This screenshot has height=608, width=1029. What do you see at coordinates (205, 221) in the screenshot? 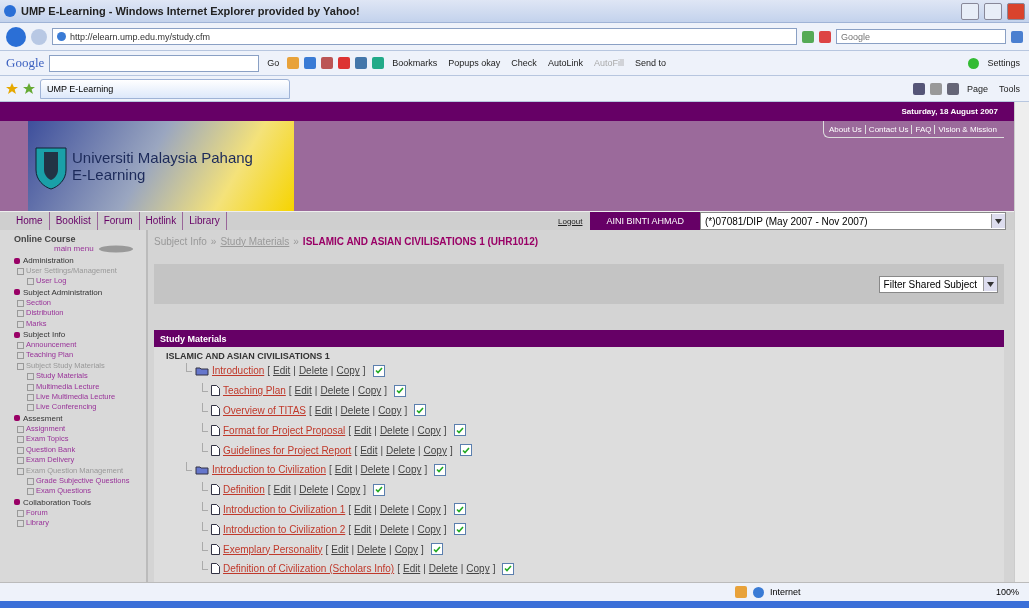
I see `nav-link: Library` at bounding box center [205, 221].